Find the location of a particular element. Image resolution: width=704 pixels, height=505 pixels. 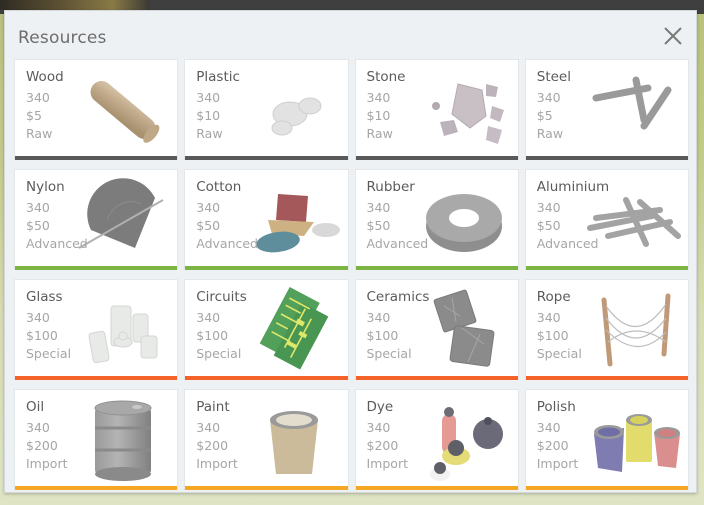

resource-name: Wood is located at coordinates (45, 77).